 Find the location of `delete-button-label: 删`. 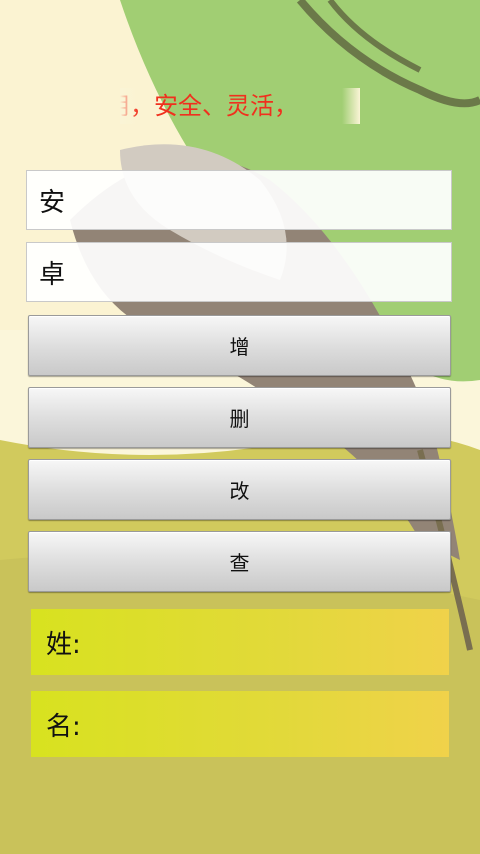

delete-button-label: 删 is located at coordinates (239, 419).